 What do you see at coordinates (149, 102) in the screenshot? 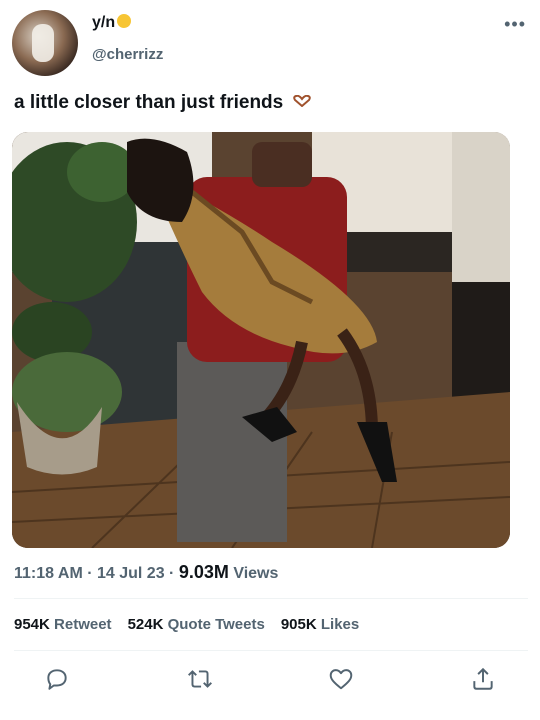
I see `tweet-text-content: a little closer than just friends` at bounding box center [149, 102].